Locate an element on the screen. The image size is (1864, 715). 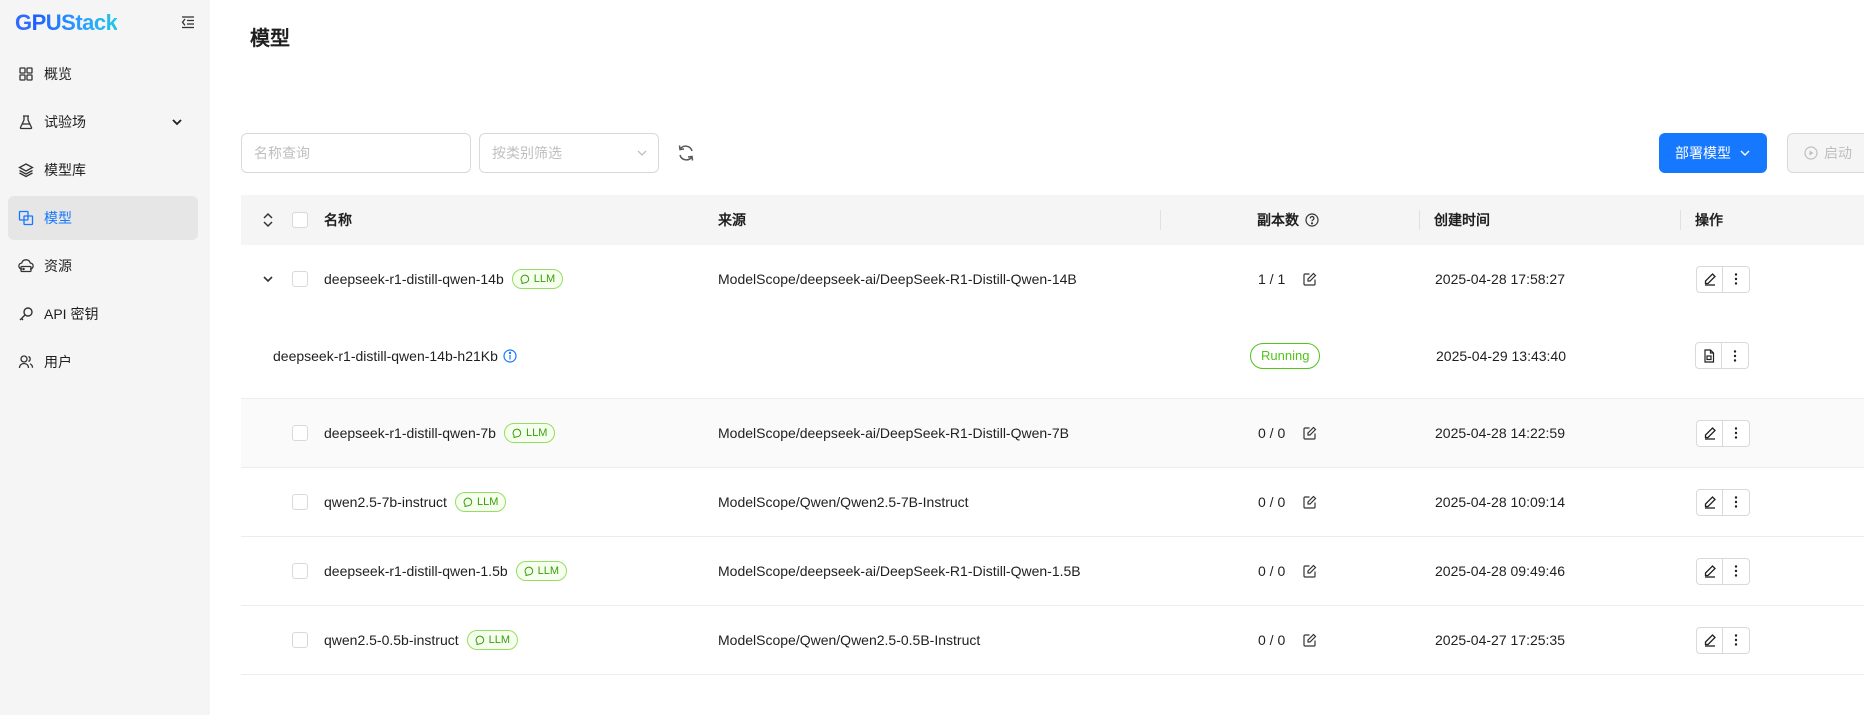
model-name-cell: qwen2.5-0.5b-instruct LLM is located at coordinates (421, 640).